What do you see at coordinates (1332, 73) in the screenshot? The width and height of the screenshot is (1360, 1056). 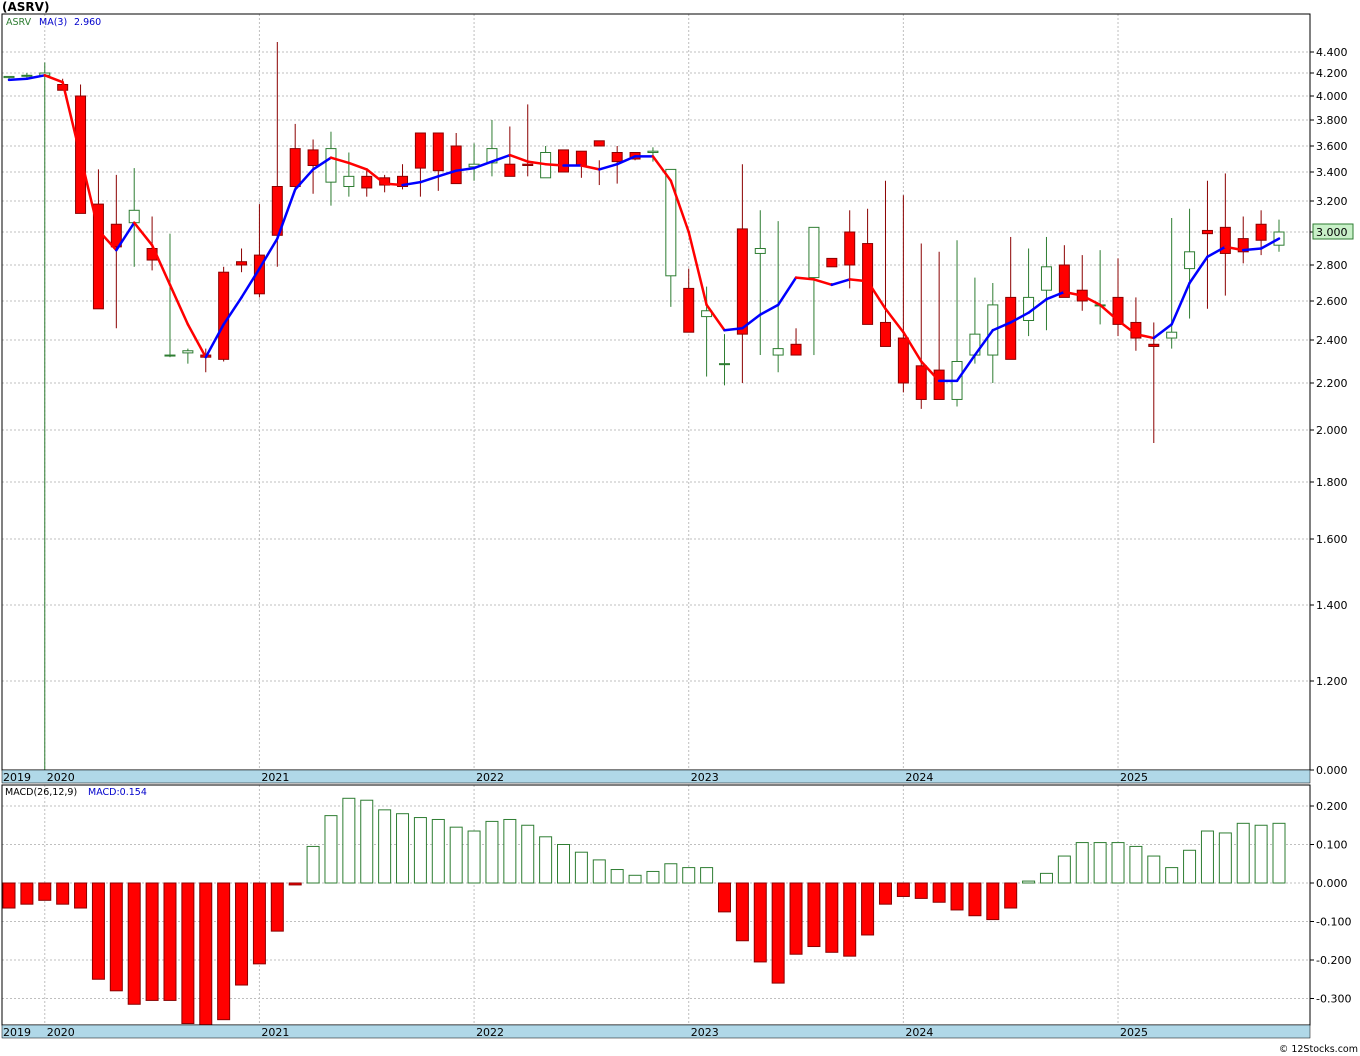 I see `price-tick-label: 4.200` at bounding box center [1332, 73].